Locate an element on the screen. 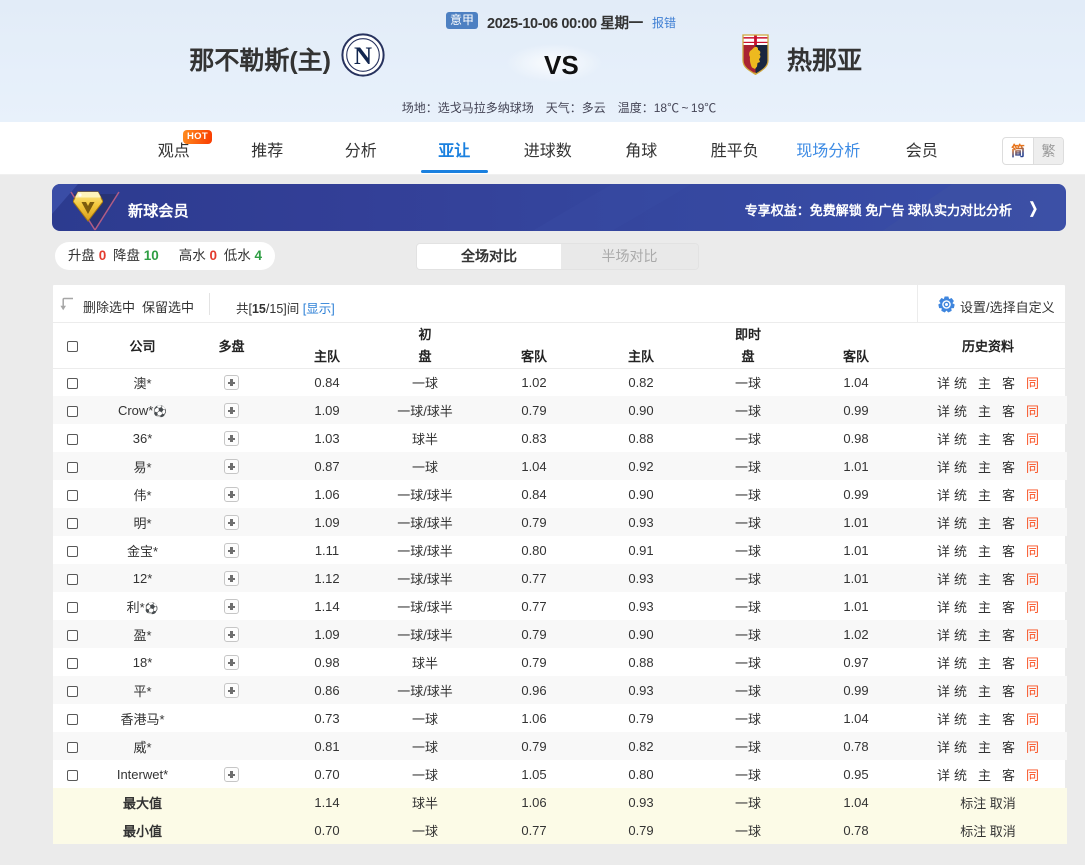  svg-text: N is located at coordinates (363, 56).